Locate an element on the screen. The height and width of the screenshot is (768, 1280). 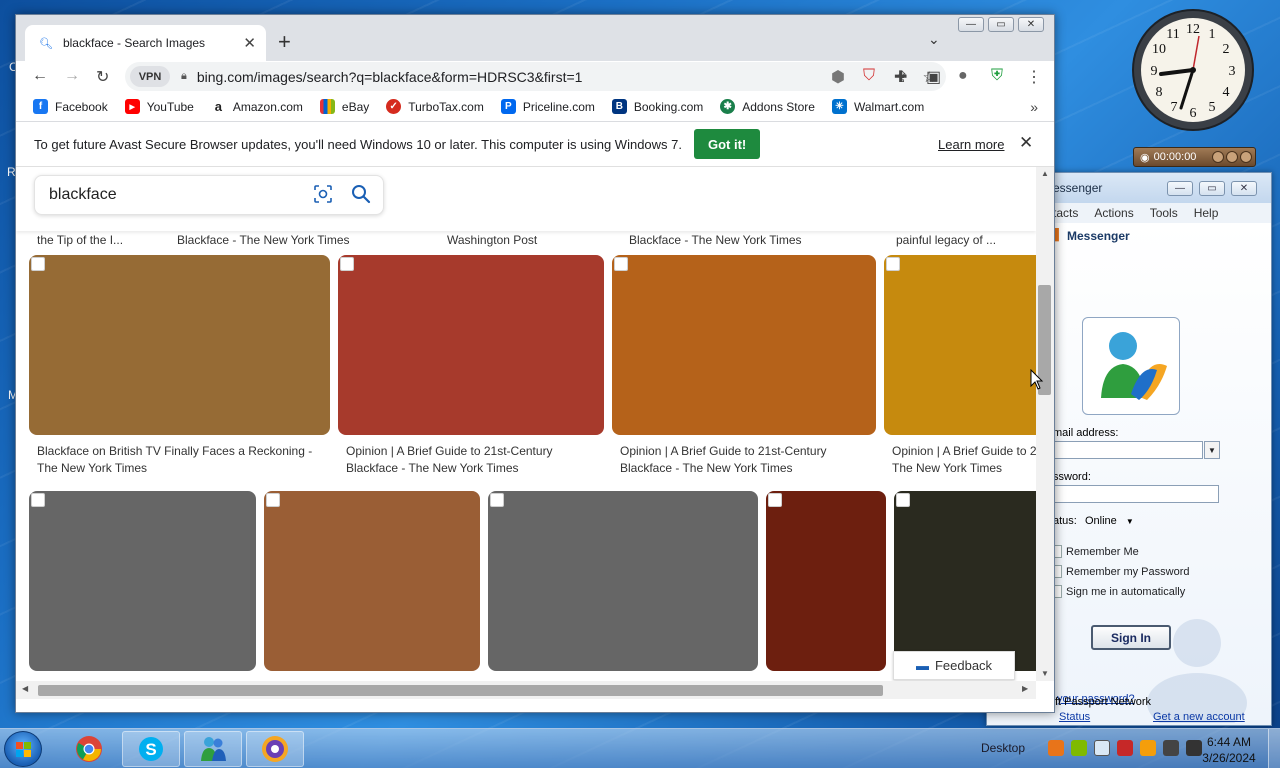
new-account-link: Get a new account is located at coordinates (1199, 717).